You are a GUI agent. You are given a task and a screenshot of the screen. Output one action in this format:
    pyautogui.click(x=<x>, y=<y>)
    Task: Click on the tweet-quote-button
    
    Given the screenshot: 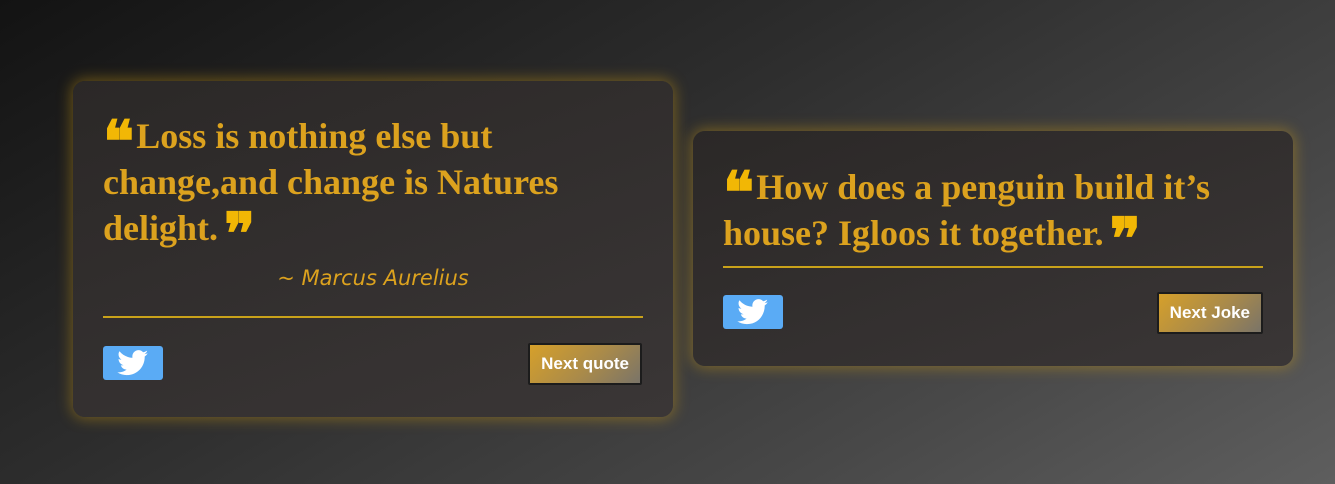 What is the action you would take?
    pyautogui.click(x=133, y=363)
    